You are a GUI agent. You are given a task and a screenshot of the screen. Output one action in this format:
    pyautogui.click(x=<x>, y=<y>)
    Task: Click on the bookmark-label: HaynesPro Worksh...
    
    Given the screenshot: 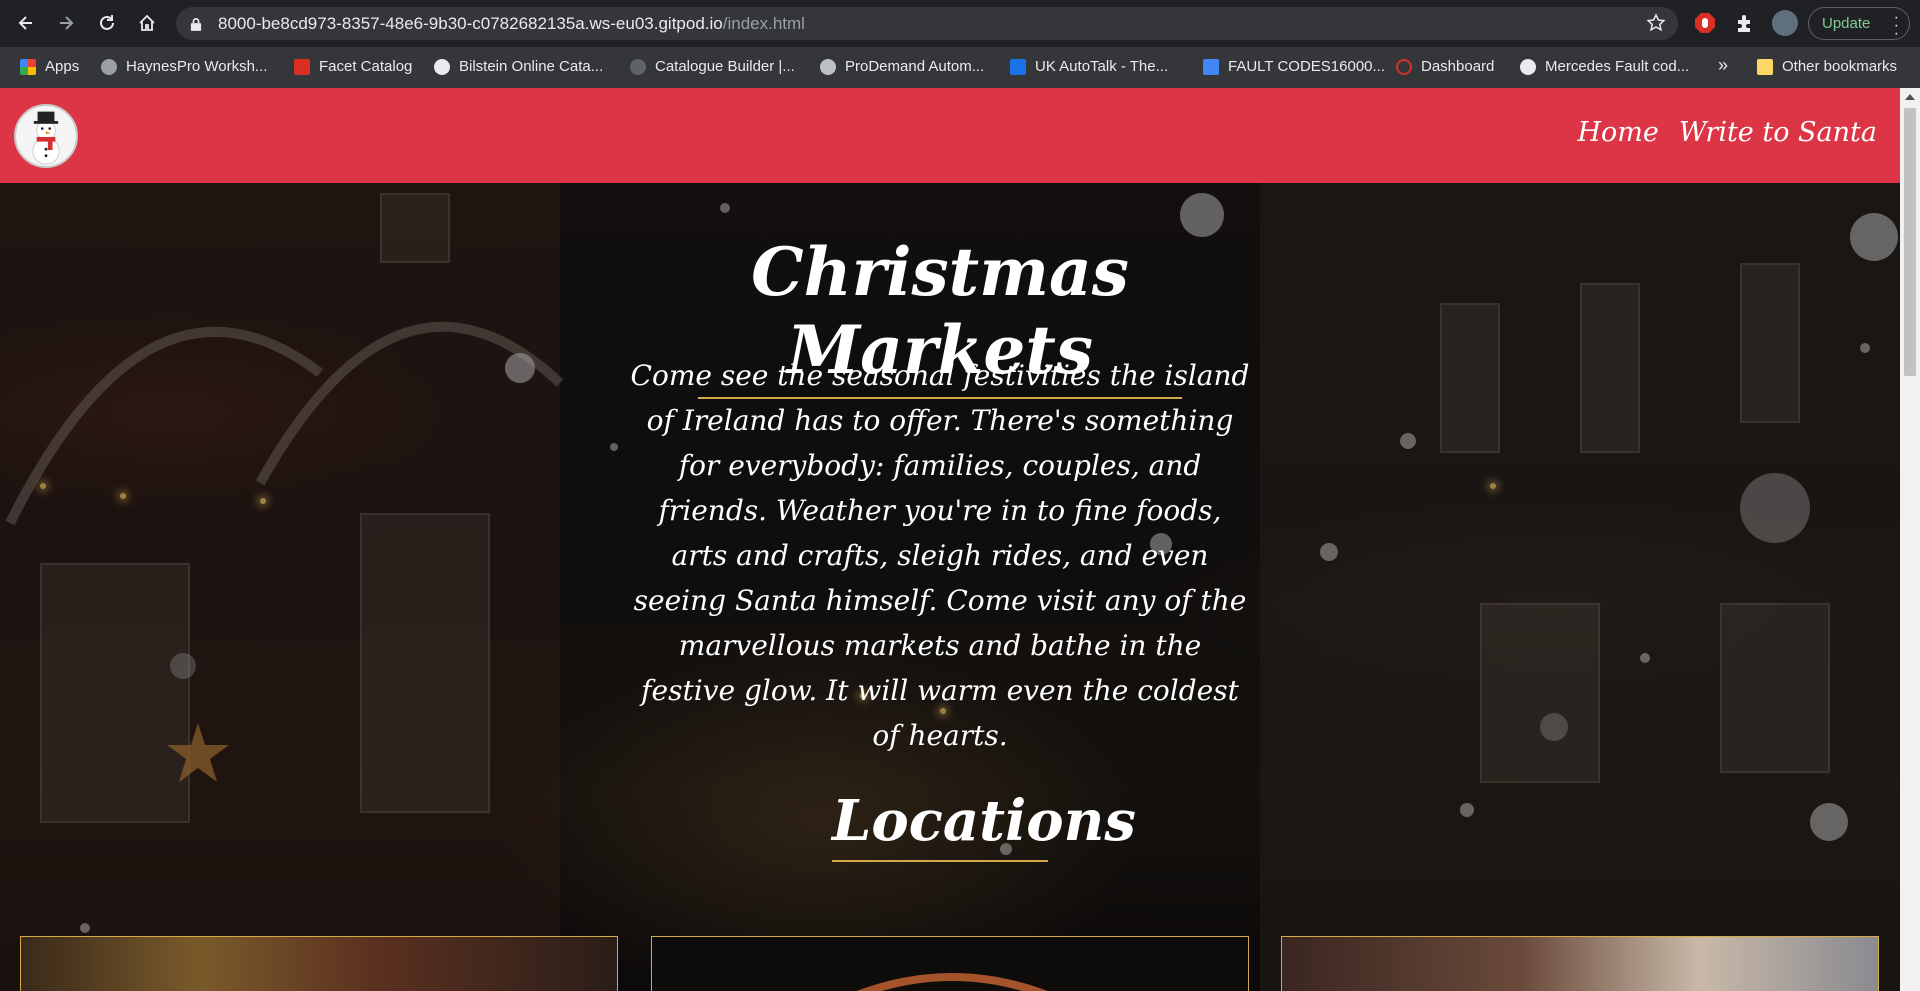 What is the action you would take?
    pyautogui.click(x=197, y=66)
    